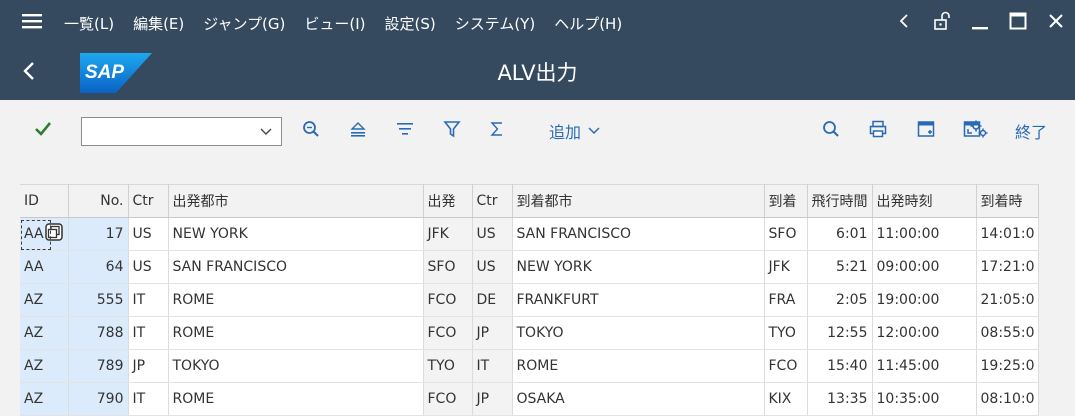 The image size is (1075, 416). Describe the element at coordinates (495, 23) in the screenshot. I see `menu-item-system: システム(Y)` at that location.